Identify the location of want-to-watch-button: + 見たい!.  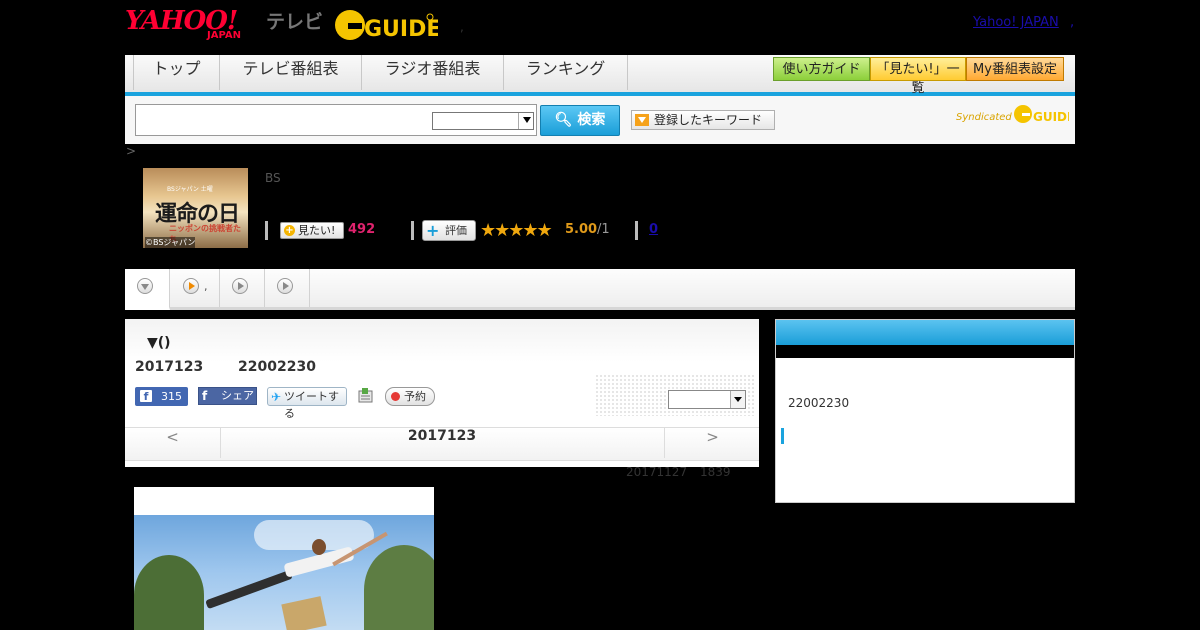
(312, 230).